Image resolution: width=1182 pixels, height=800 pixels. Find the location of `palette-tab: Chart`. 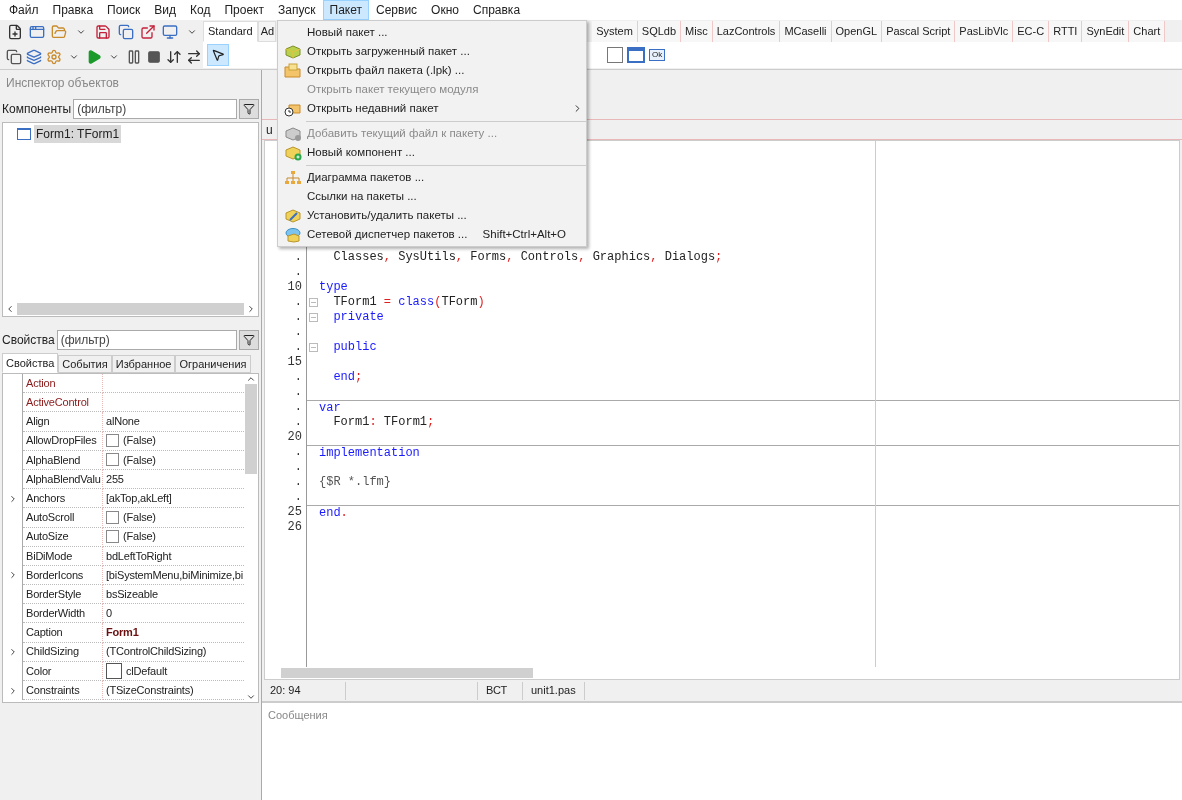

palette-tab: Chart is located at coordinates (1147, 31).